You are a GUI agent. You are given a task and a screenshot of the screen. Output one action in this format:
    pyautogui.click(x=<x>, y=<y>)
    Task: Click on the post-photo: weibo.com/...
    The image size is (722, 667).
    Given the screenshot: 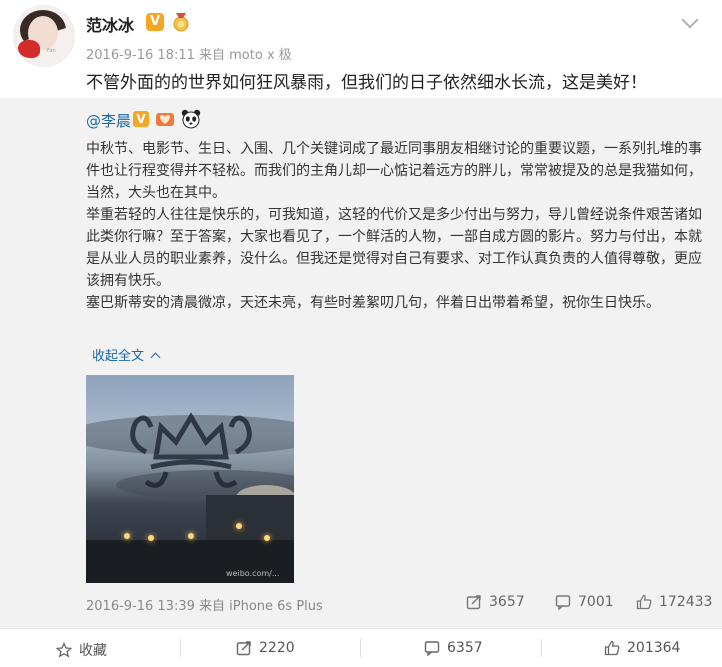 What is the action you would take?
    pyautogui.click(x=190, y=479)
    